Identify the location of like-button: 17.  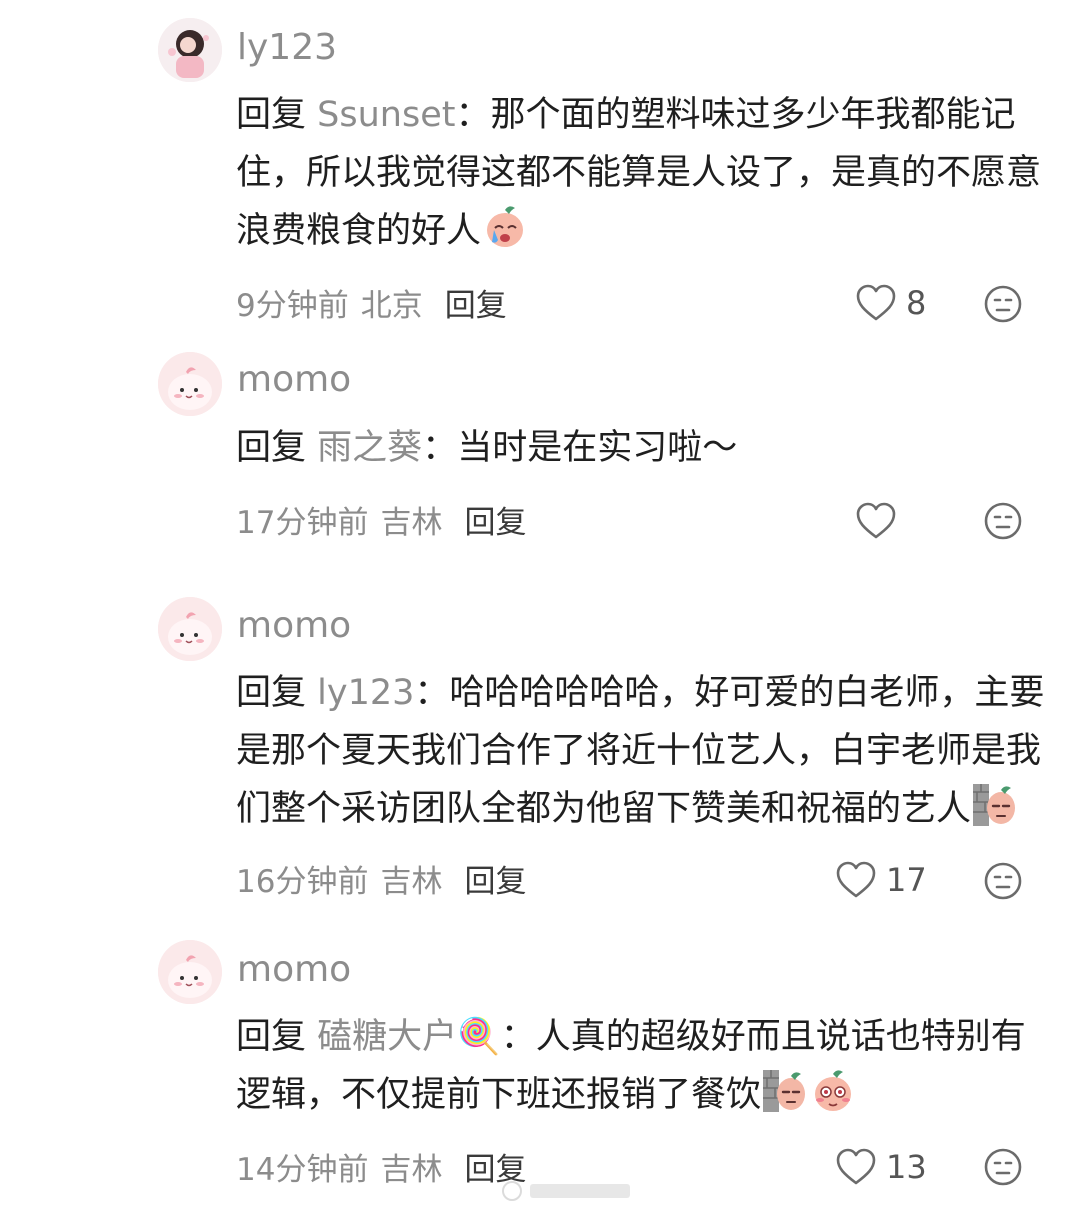
(881, 880).